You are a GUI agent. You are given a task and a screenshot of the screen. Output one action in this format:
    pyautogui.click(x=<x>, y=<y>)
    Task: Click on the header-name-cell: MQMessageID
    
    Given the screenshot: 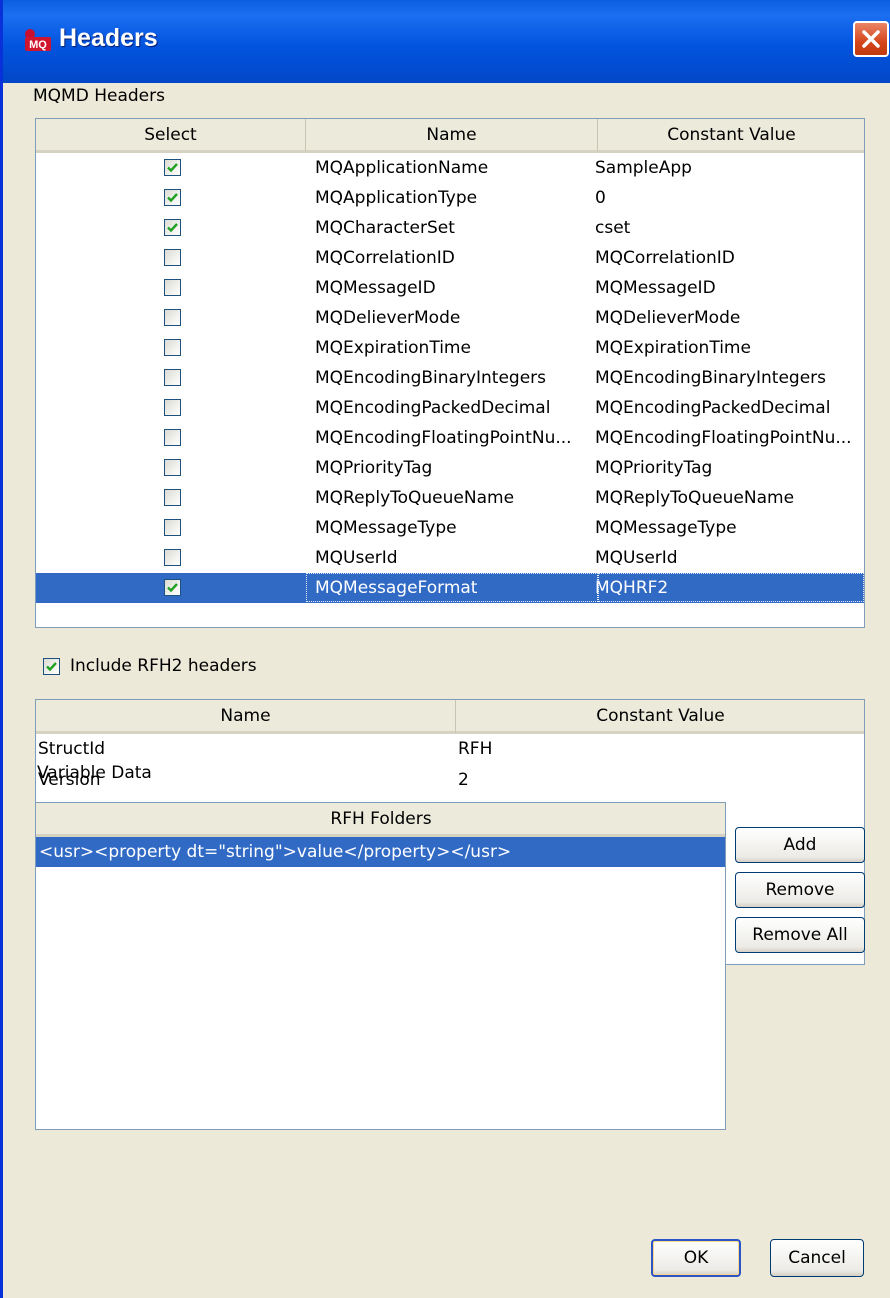 What is the action you would take?
    pyautogui.click(x=375, y=288)
    